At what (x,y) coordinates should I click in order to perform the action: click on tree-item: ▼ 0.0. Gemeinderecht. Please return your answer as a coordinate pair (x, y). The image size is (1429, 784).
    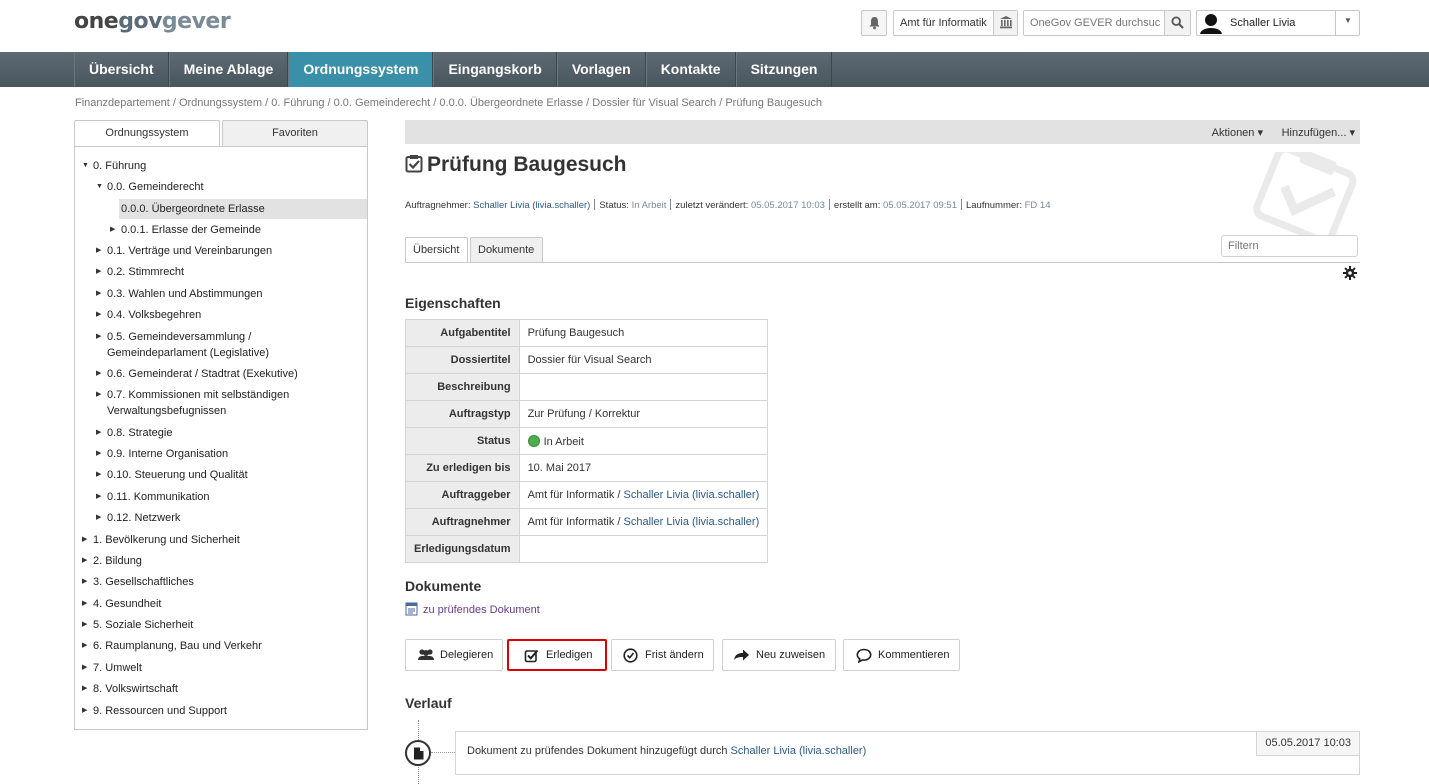
    Looking at the image, I should click on (150, 187).